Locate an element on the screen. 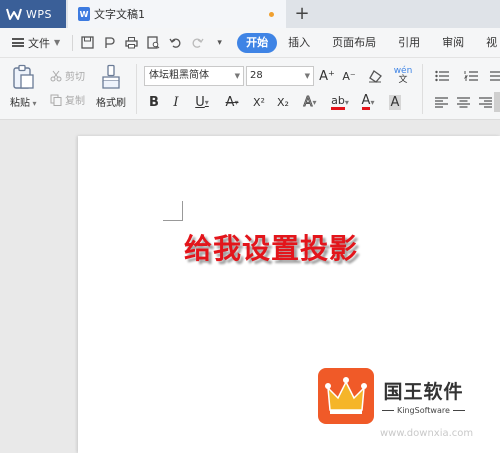 The width and height of the screenshot is (500, 453). undo-icon is located at coordinates (175, 43).